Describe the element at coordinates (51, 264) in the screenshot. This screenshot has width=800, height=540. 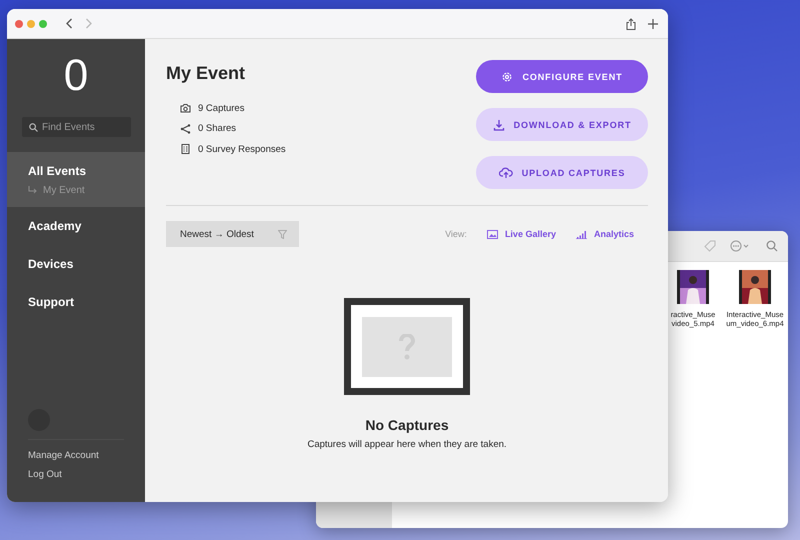
I see `sidebar-item: Devices` at that location.